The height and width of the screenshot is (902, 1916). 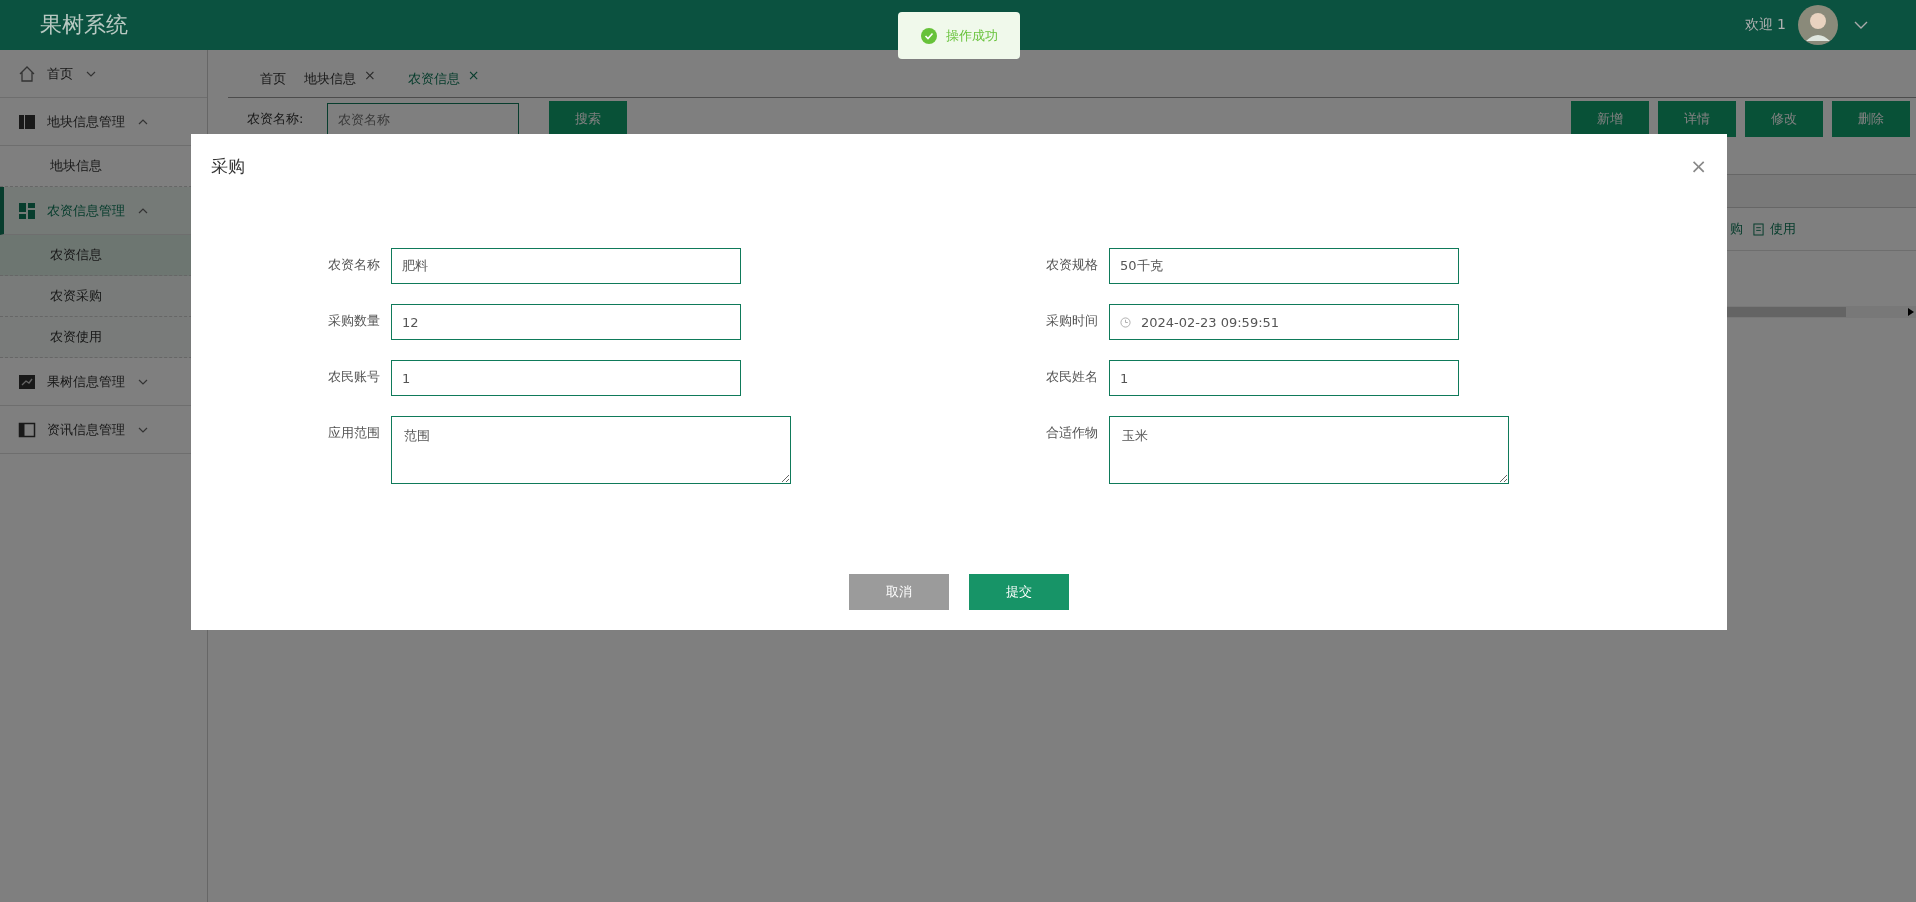 What do you see at coordinates (103, 74) in the screenshot?
I see `menu-group: 首页` at bounding box center [103, 74].